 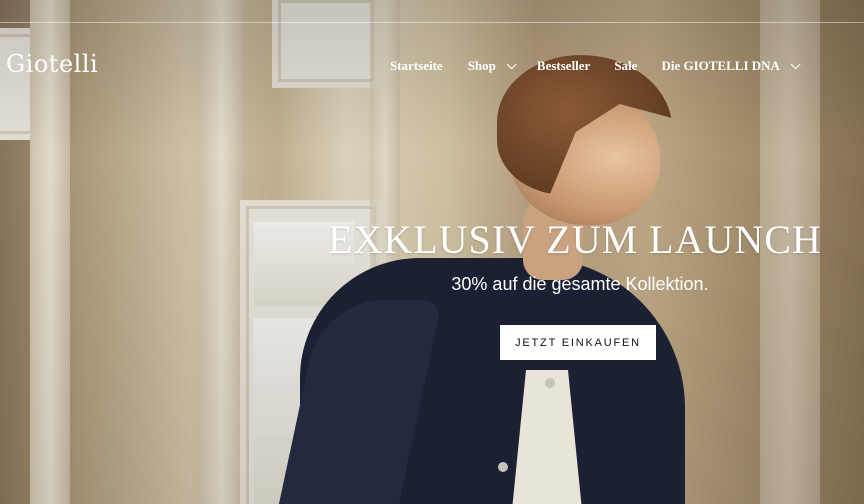 I want to click on brand-logo: Giotelli, so click(x=52, y=64).